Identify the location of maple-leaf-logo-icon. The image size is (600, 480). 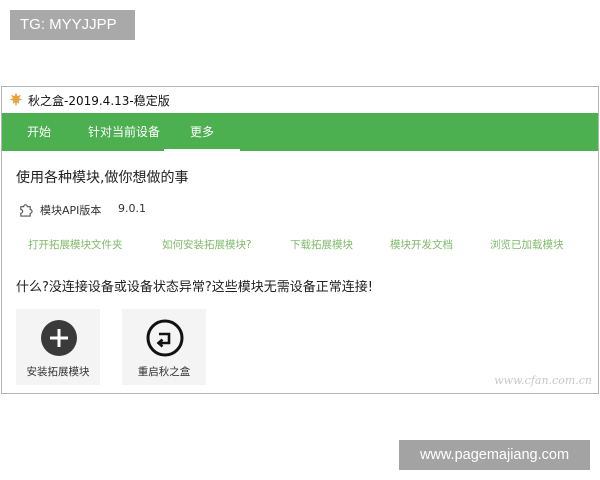
(16, 99).